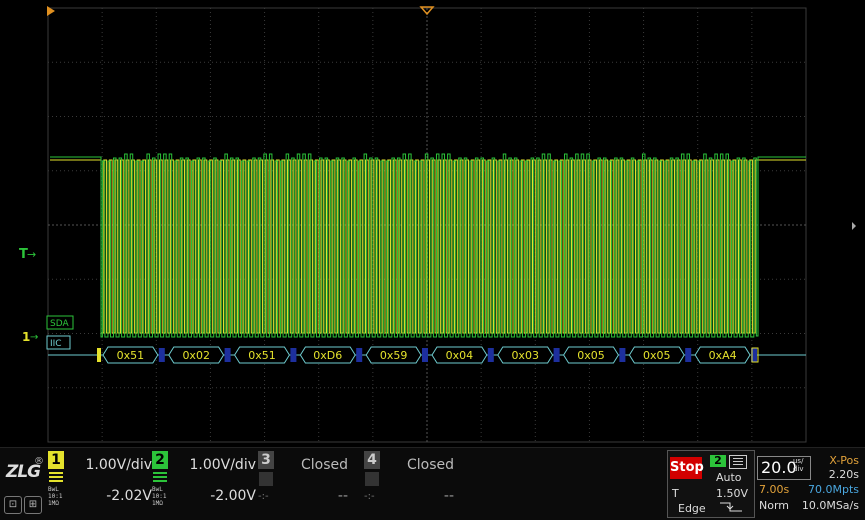  Describe the element at coordinates (222, 465) in the screenshot. I see `channel-2-volts-per-div: 1.00V/div` at that location.